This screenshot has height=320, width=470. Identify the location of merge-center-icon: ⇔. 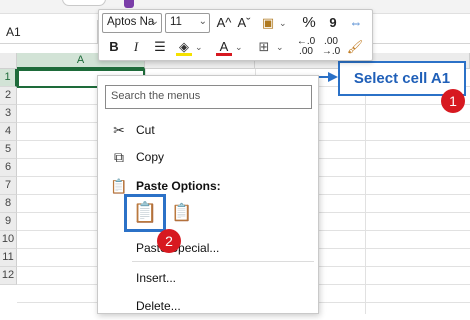
(356, 23).